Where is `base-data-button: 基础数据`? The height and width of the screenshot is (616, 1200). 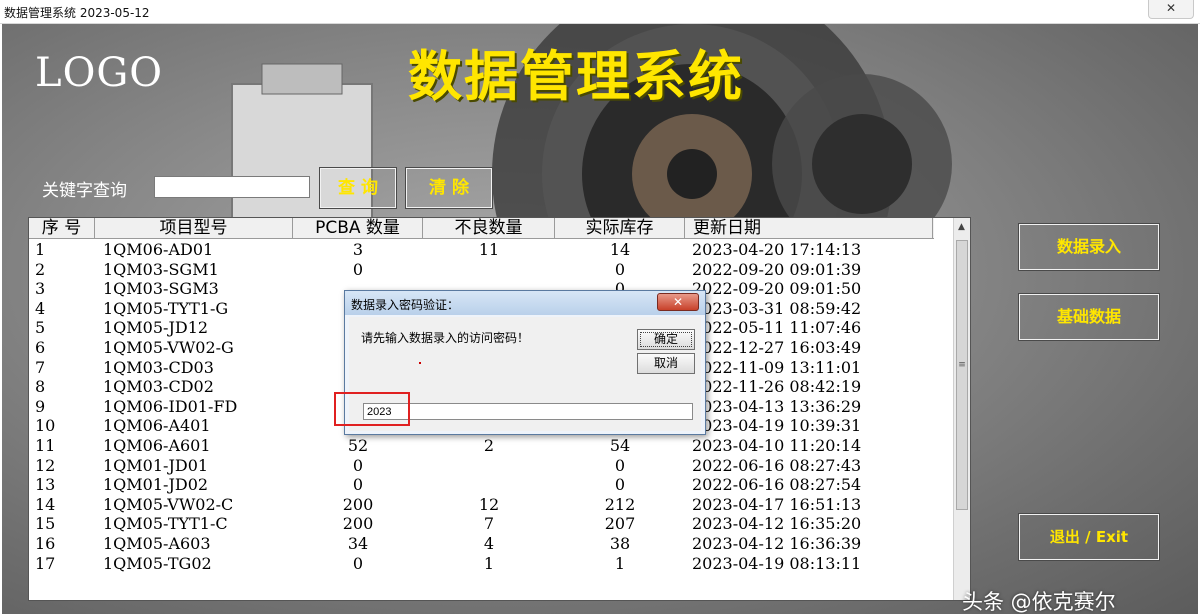
base-data-button: 基础数据 is located at coordinates (1089, 317).